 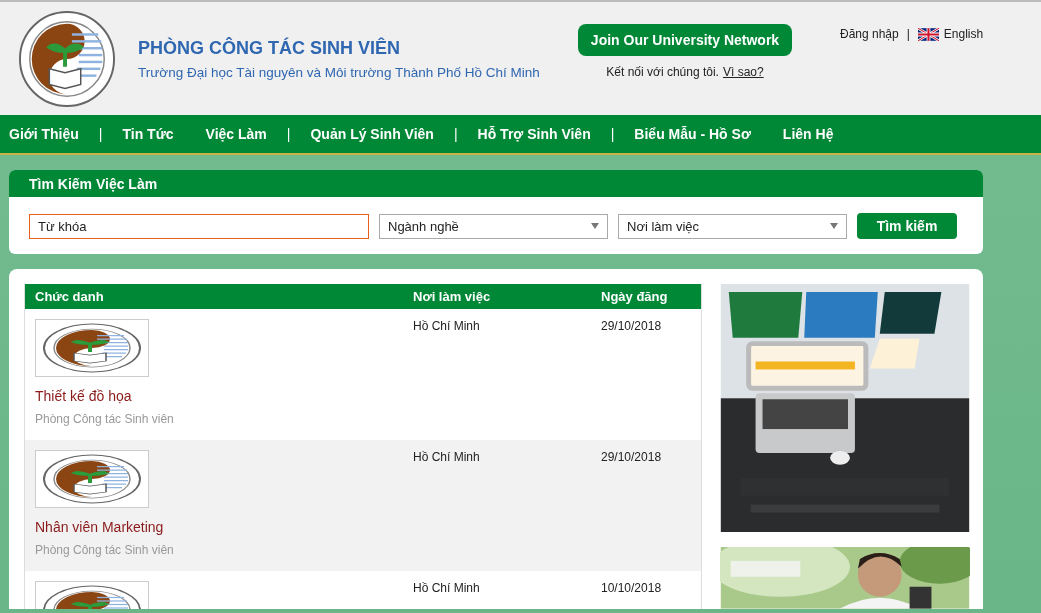 What do you see at coordinates (236, 134) in the screenshot?
I see `nav-link: Việc Làm` at bounding box center [236, 134].